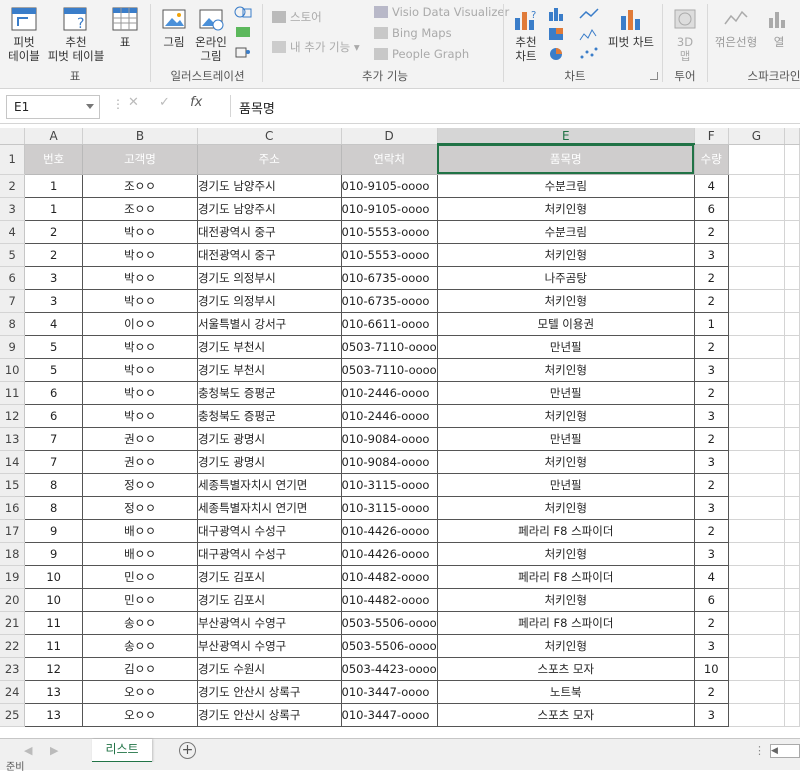  I want to click on cancel-icon: ✕, so click(133, 102).